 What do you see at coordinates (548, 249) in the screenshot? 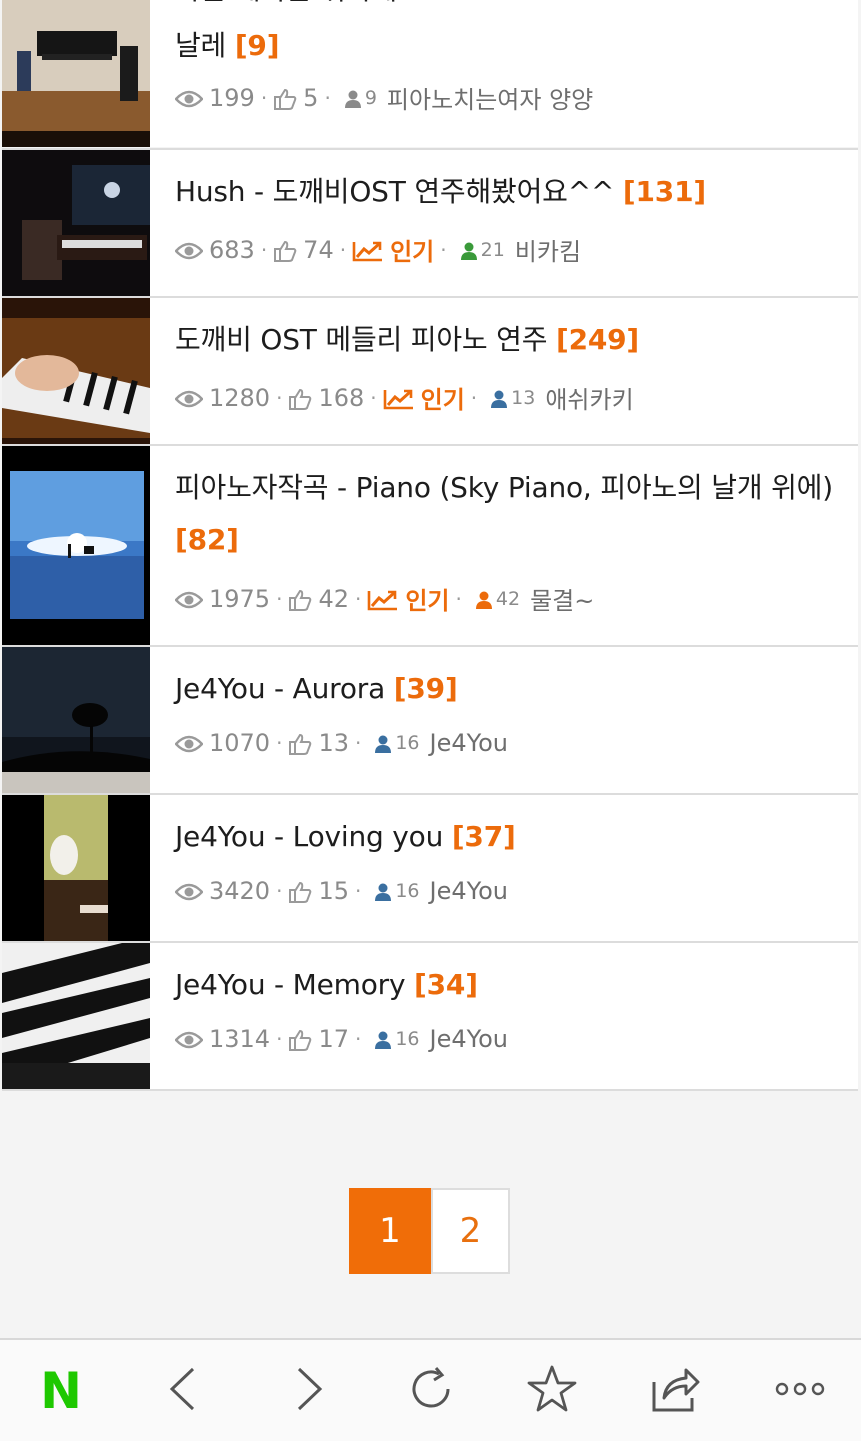
I see `author-name: 비카킴` at bounding box center [548, 249].